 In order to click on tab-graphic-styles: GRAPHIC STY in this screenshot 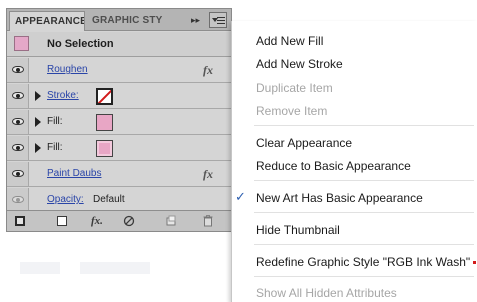, I will do `click(130, 21)`.